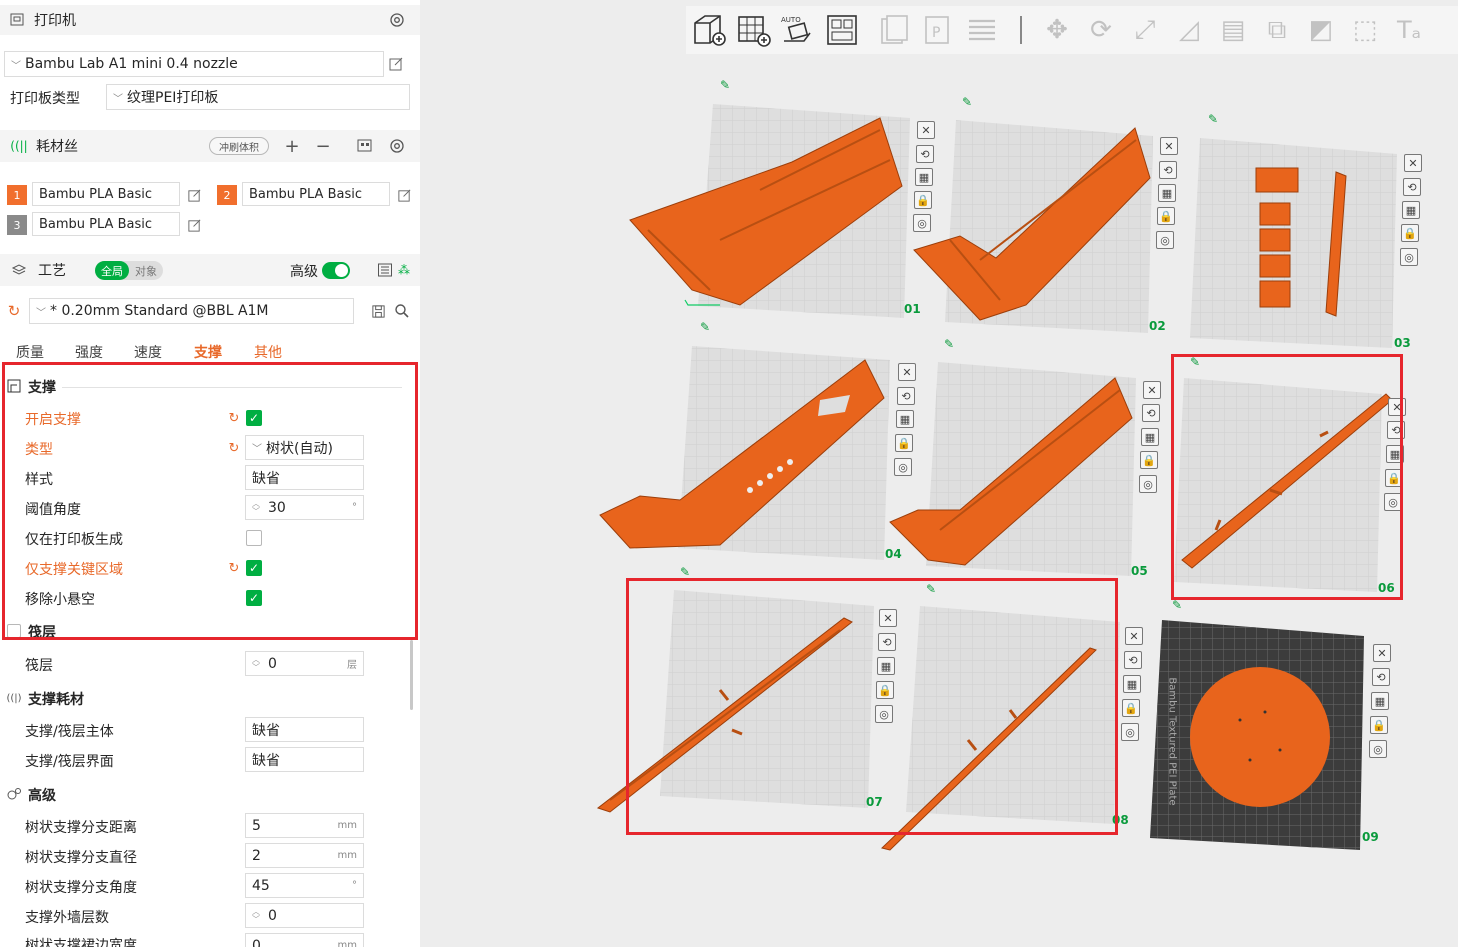 The width and height of the screenshot is (1458, 947). Describe the element at coordinates (14, 311) in the screenshot. I see `reset-icon: ↻` at that location.